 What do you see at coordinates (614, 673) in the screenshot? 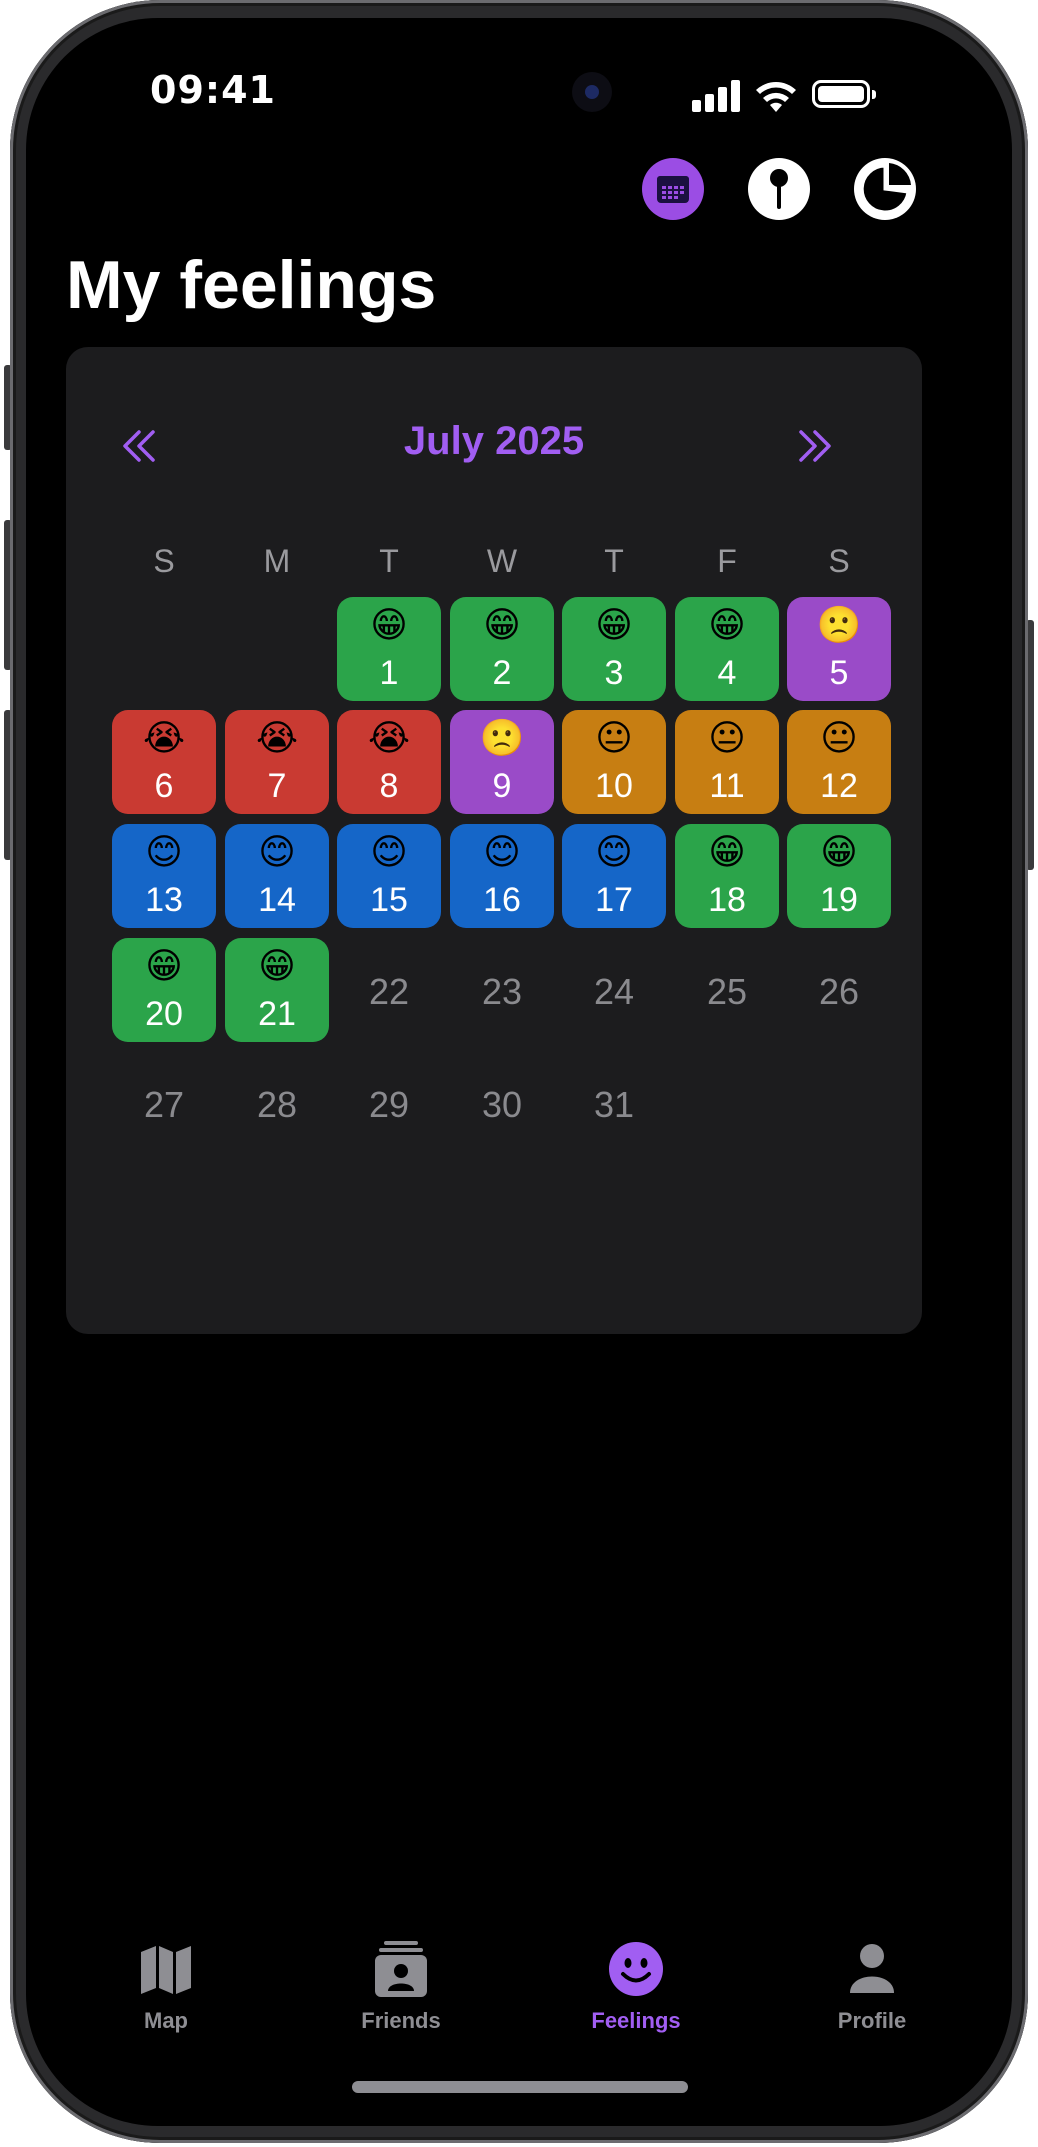
I see `day-number: 3` at bounding box center [614, 673].